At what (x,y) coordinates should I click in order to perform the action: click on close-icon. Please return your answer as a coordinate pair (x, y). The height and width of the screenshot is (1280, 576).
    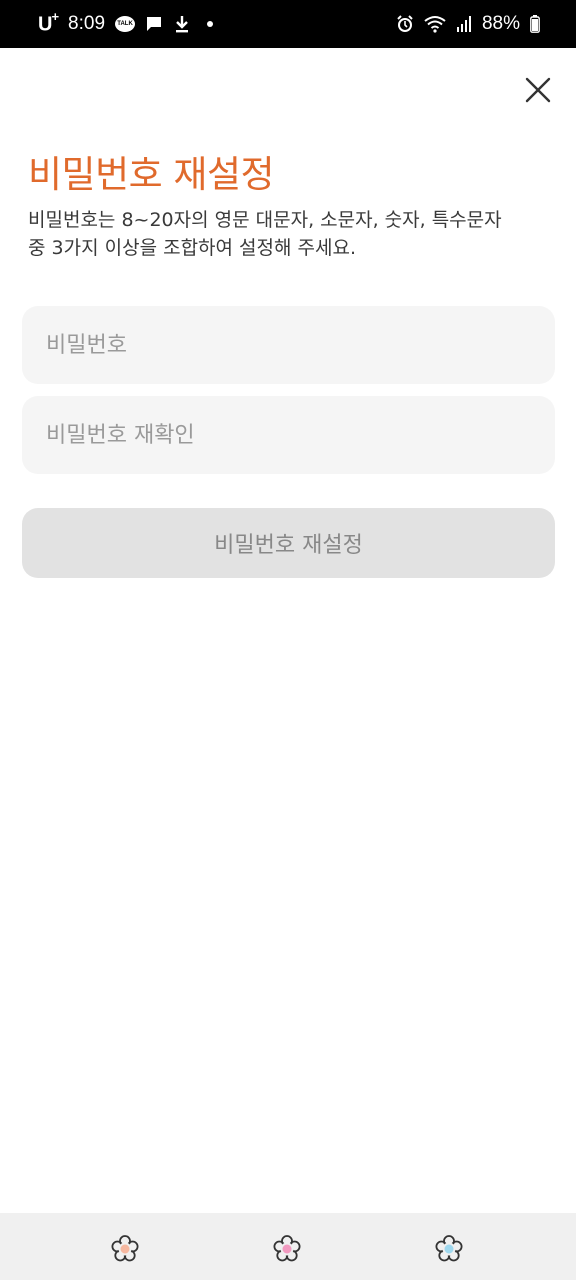
    Looking at the image, I should click on (538, 90).